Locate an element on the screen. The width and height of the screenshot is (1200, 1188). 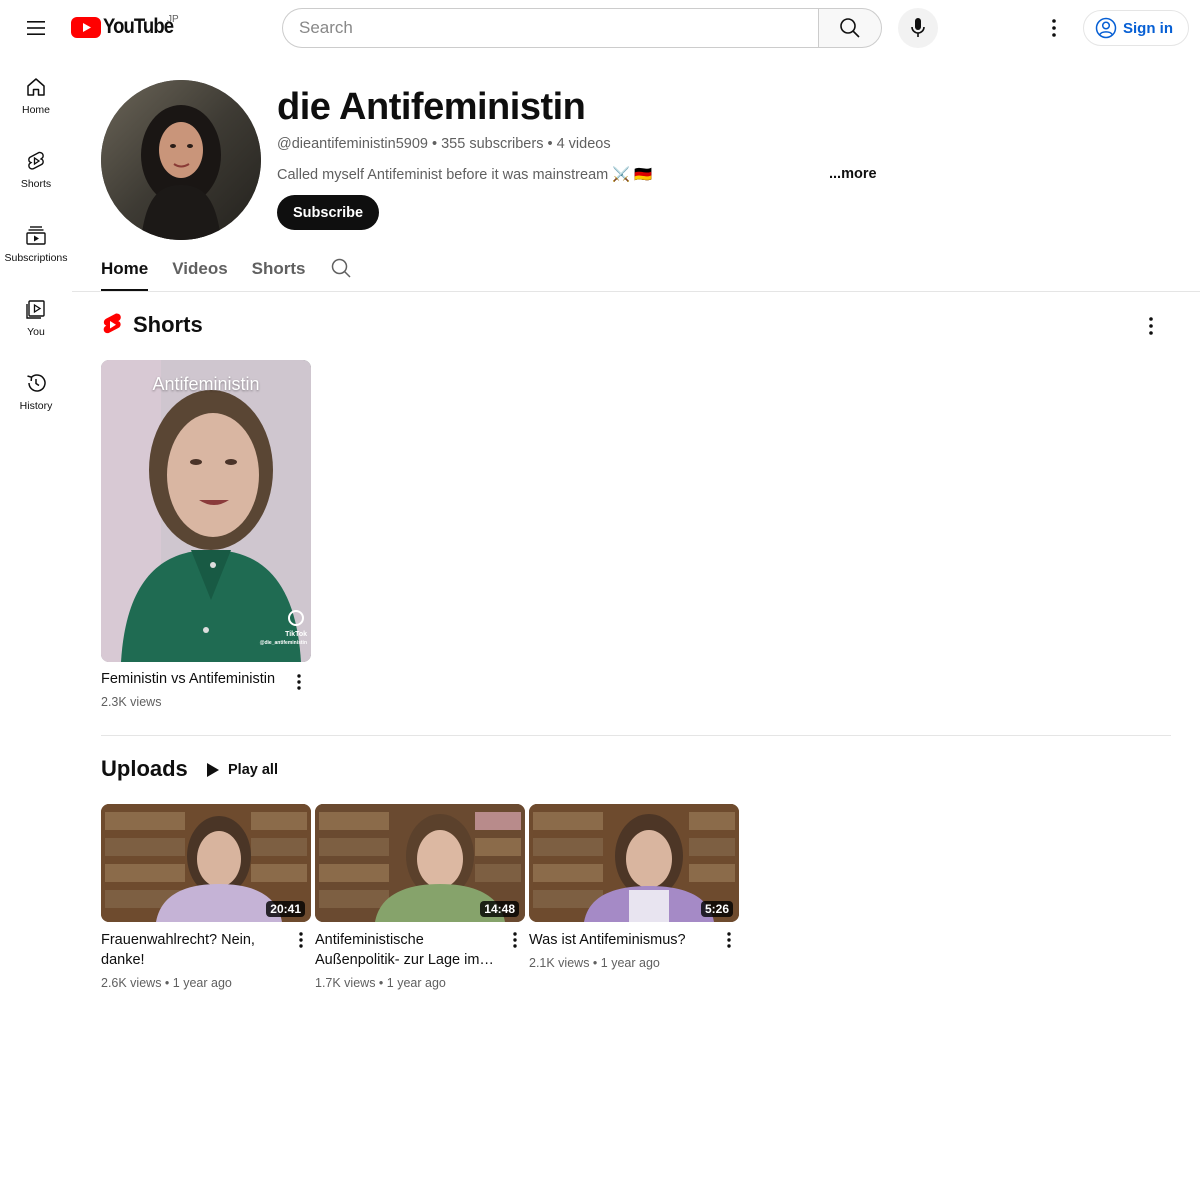
channel-avatar is located at coordinates (181, 160).